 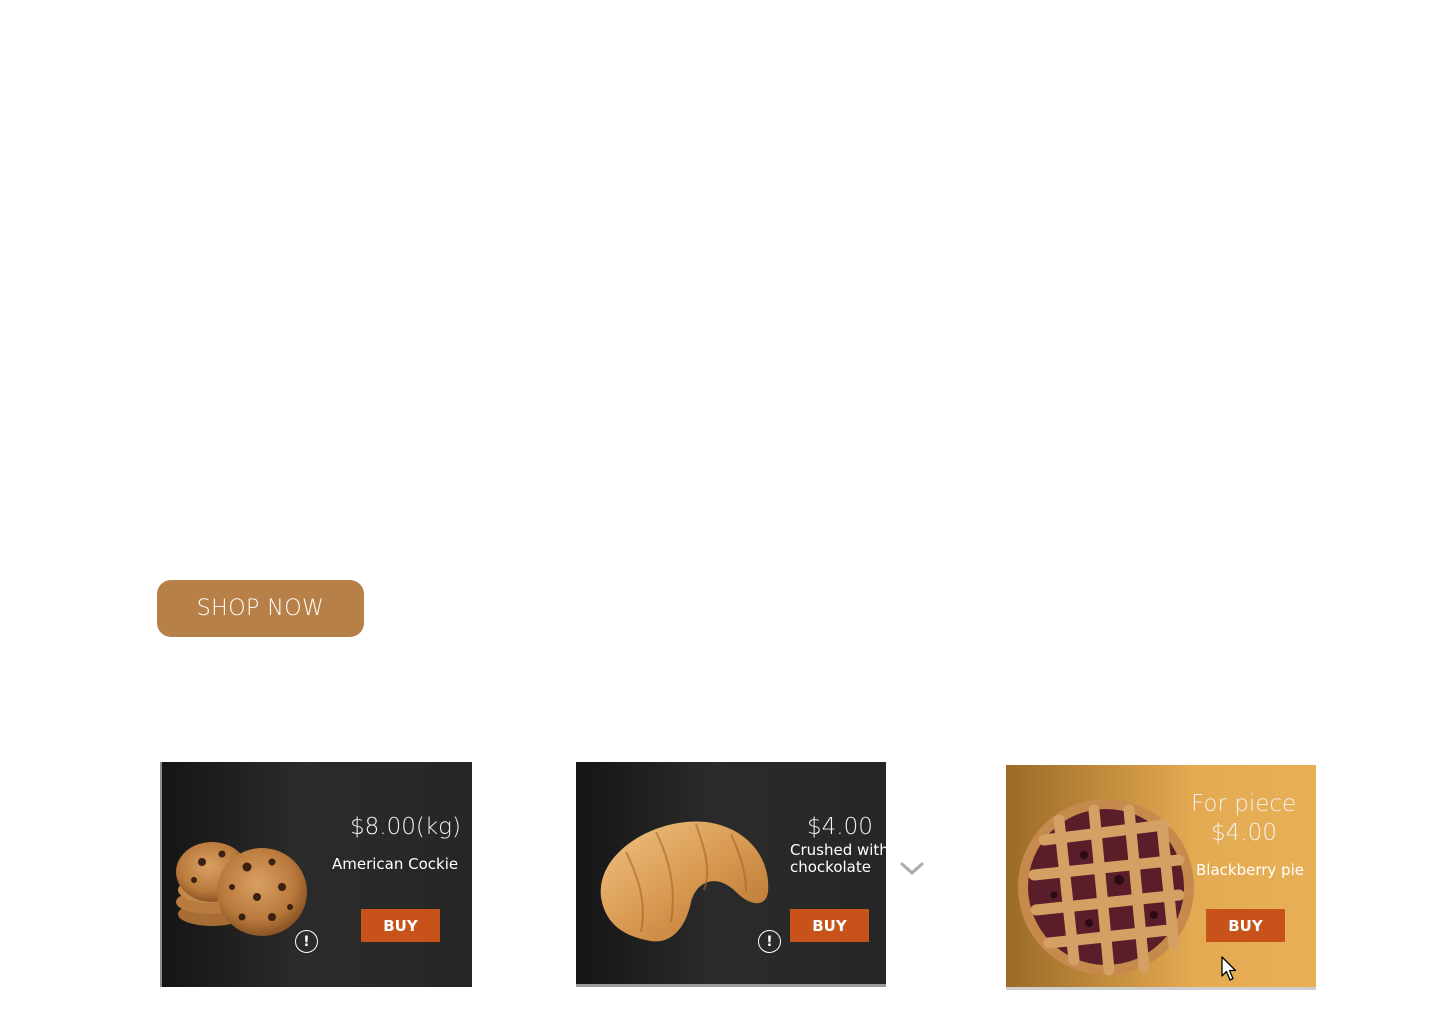 I want to click on product-card-croissant: $4.00 Crushed with chockolate ! BUY, so click(x=731, y=874).